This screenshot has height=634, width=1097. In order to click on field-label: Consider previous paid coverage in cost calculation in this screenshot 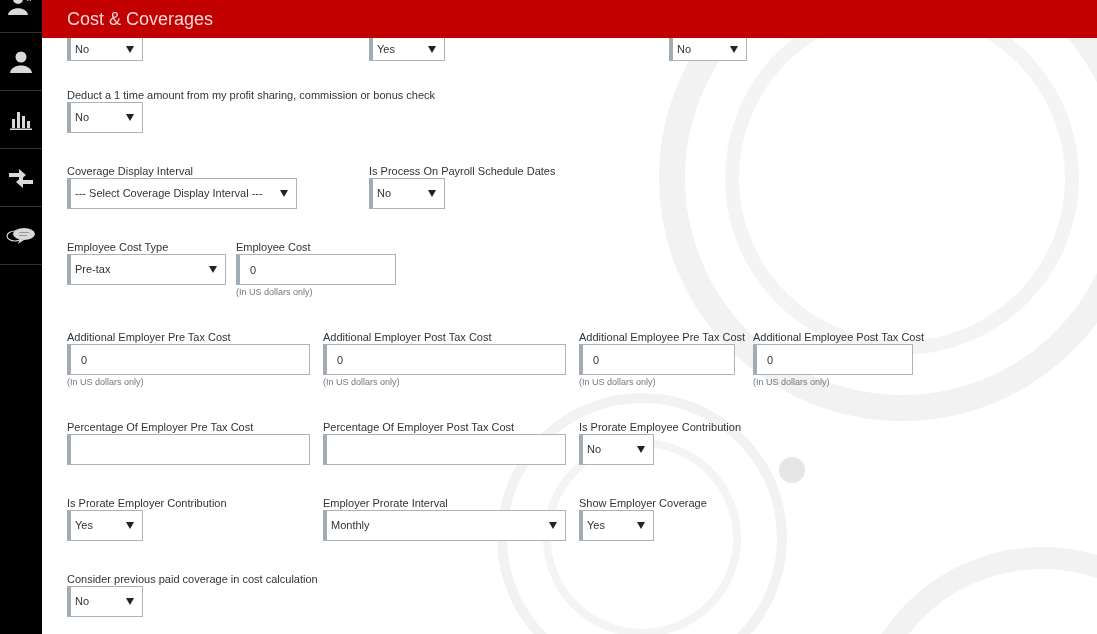, I will do `click(193, 579)`.